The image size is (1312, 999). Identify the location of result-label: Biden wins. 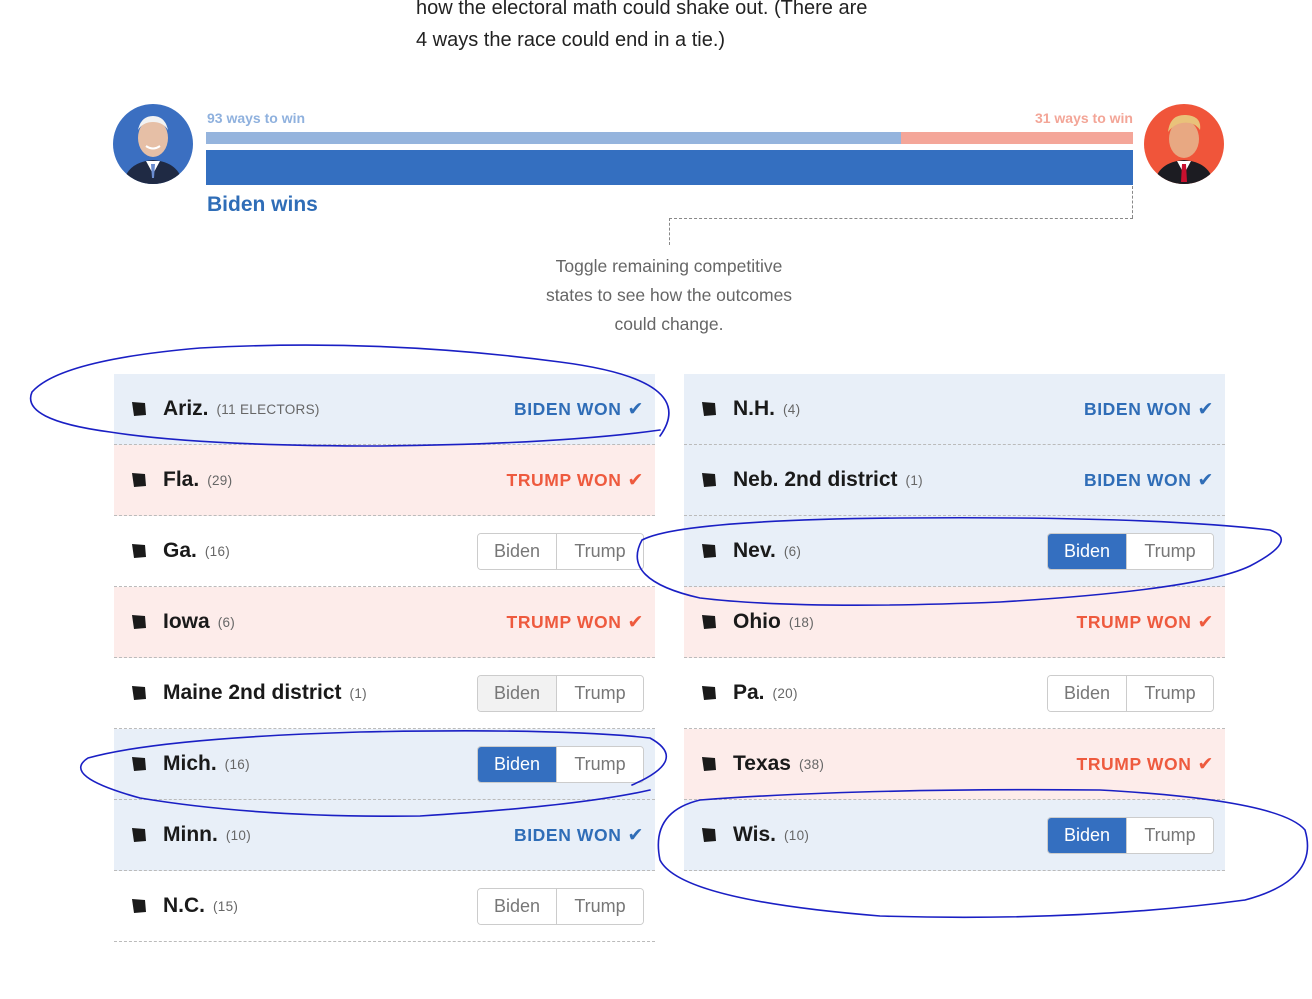
(262, 204).